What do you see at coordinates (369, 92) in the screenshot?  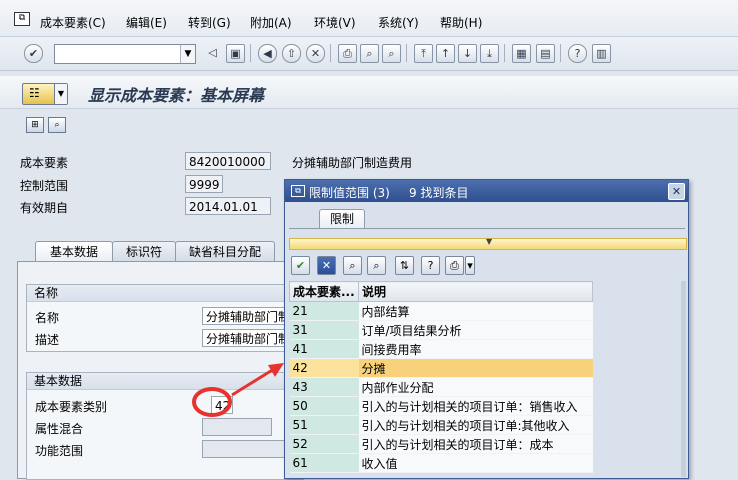 I see `title-bar: ☷ ▼ 显示成本要素：基本屏幕` at bounding box center [369, 92].